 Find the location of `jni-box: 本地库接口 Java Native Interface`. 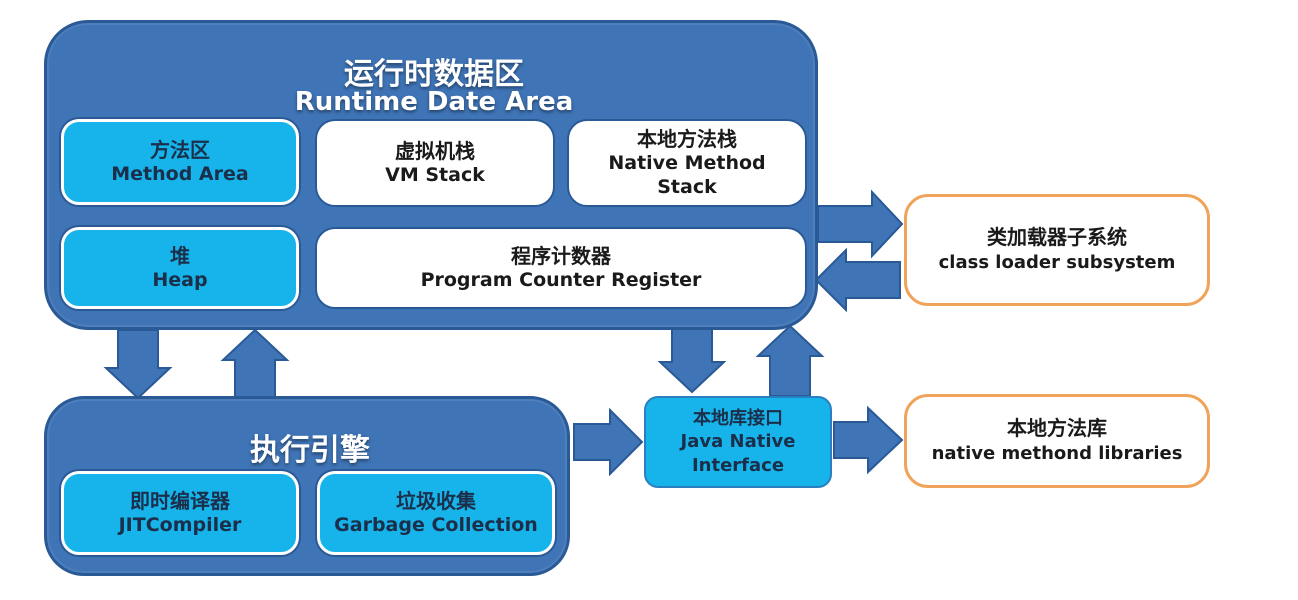

jni-box: 本地库接口 Java Native Interface is located at coordinates (738, 442).